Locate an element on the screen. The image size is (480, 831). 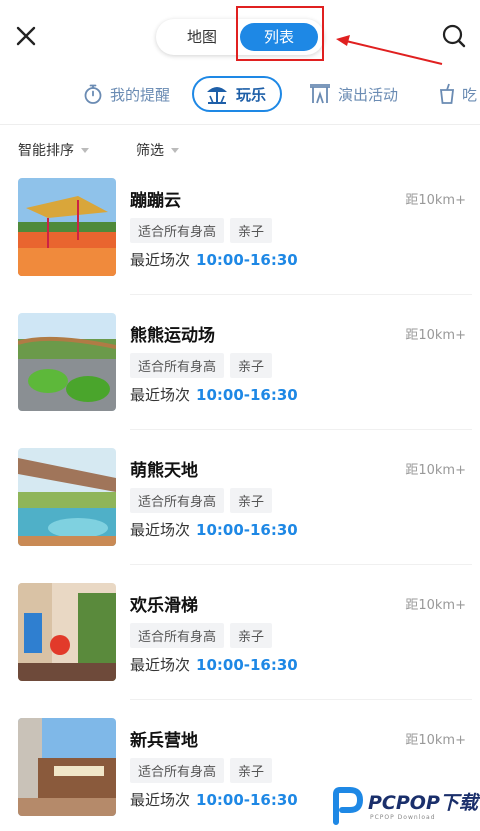
site-watermark: PCPOP下载 PCPOP Download is located at coordinates (404, 807).